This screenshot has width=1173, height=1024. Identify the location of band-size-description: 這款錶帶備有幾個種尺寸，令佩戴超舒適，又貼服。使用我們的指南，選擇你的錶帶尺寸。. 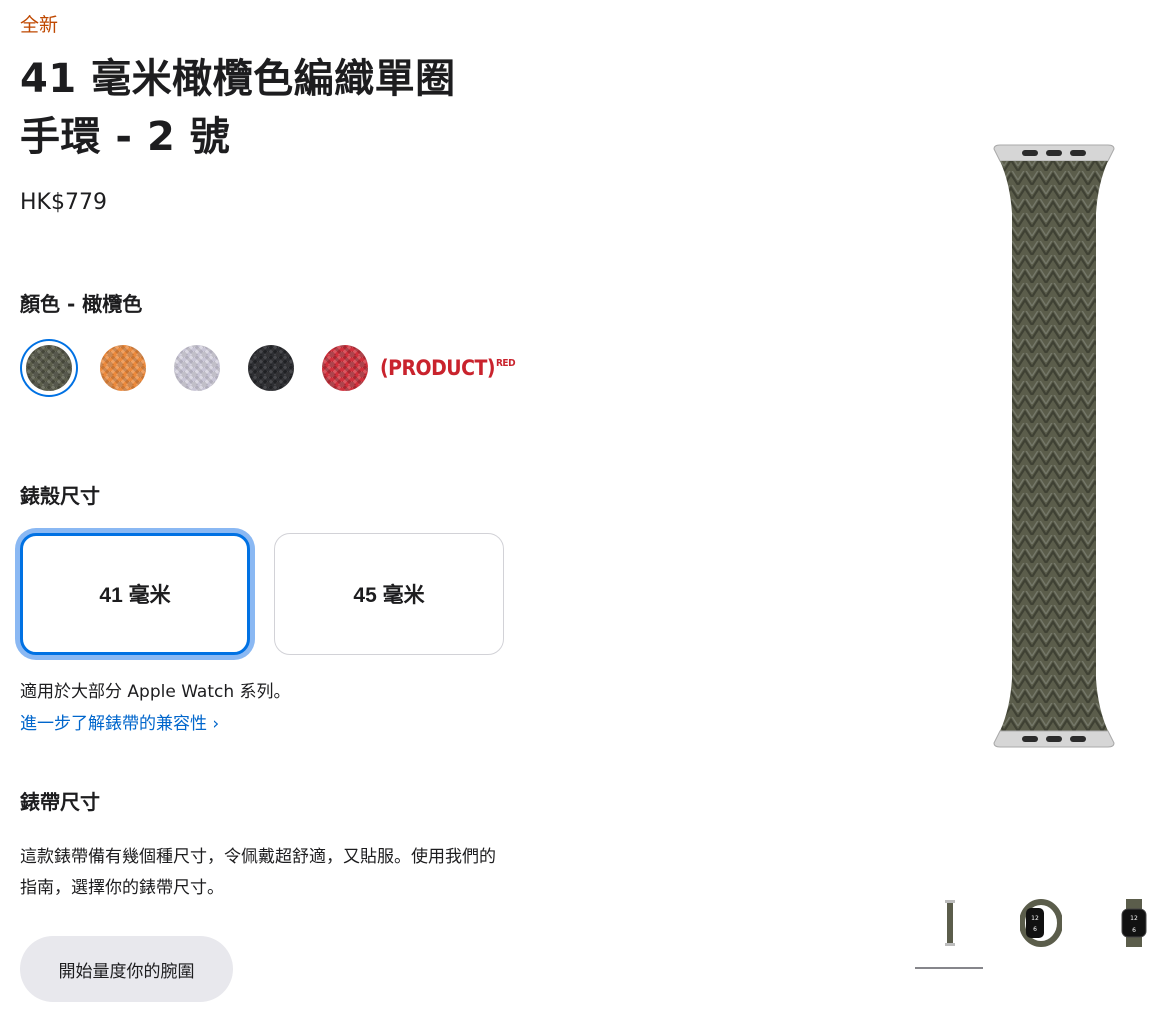
(258, 872).